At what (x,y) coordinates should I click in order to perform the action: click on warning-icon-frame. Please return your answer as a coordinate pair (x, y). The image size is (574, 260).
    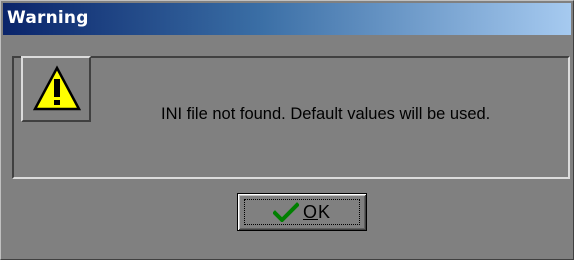
    Looking at the image, I should click on (56, 89).